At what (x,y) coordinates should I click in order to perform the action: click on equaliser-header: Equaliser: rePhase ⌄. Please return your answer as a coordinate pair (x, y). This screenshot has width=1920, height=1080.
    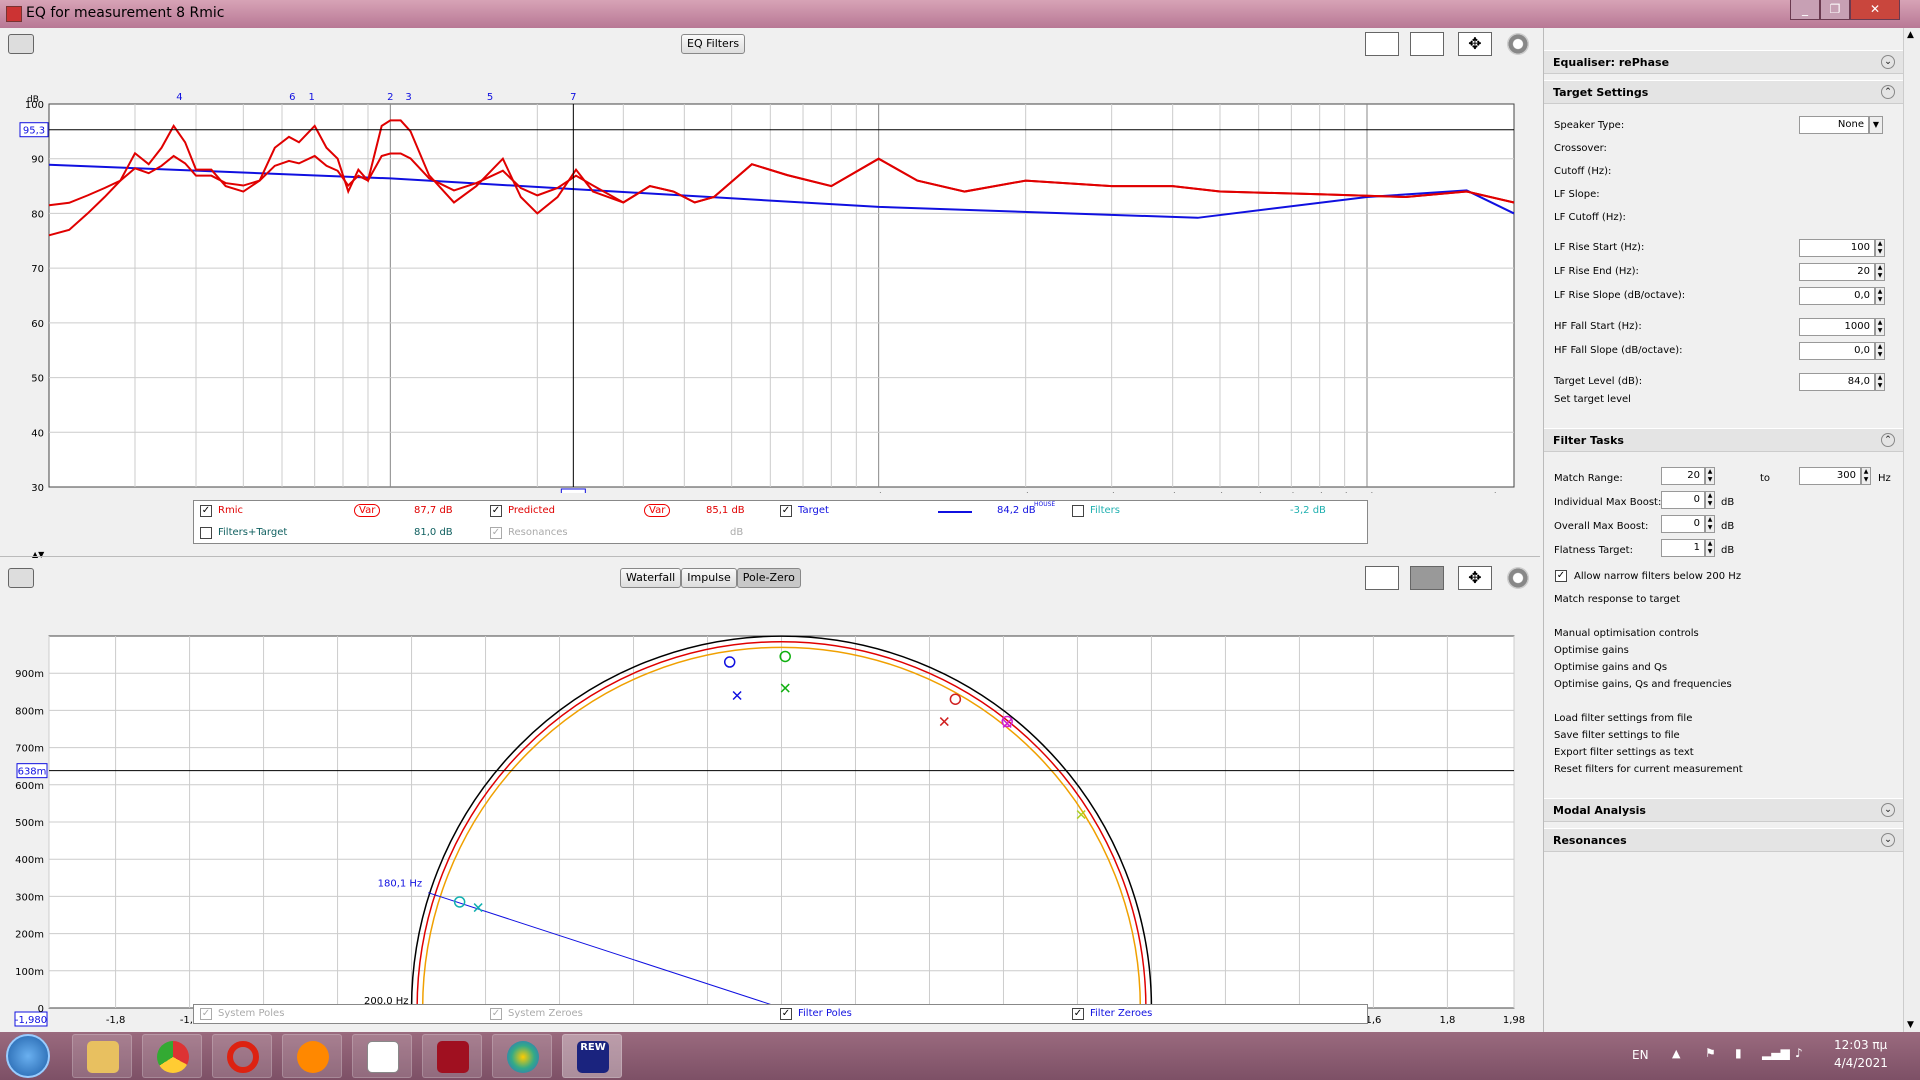
    Looking at the image, I should click on (1723, 62).